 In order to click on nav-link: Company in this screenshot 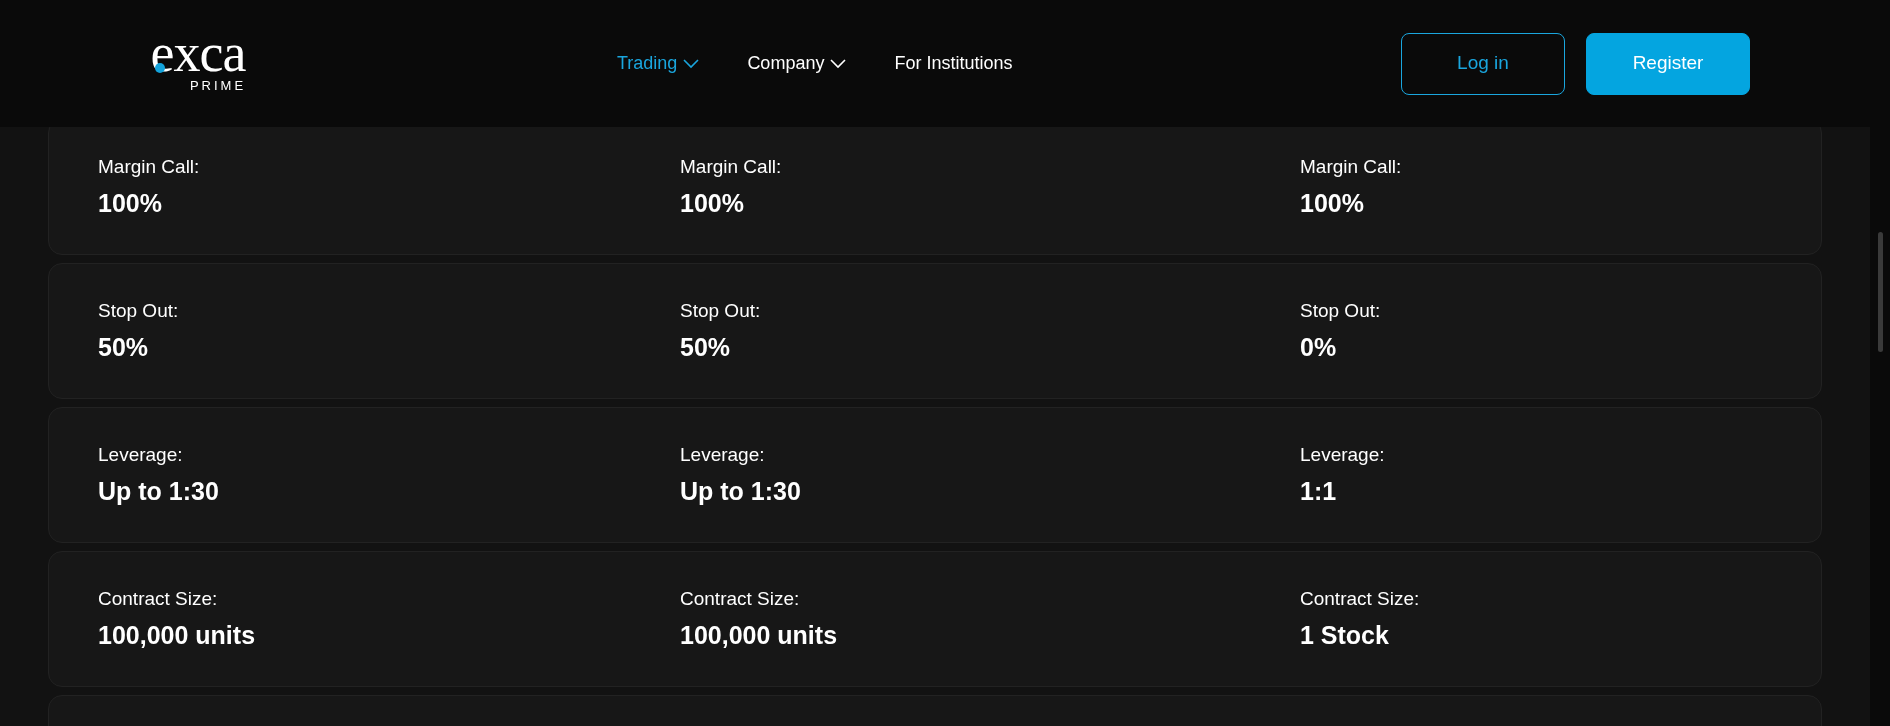, I will do `click(797, 63)`.